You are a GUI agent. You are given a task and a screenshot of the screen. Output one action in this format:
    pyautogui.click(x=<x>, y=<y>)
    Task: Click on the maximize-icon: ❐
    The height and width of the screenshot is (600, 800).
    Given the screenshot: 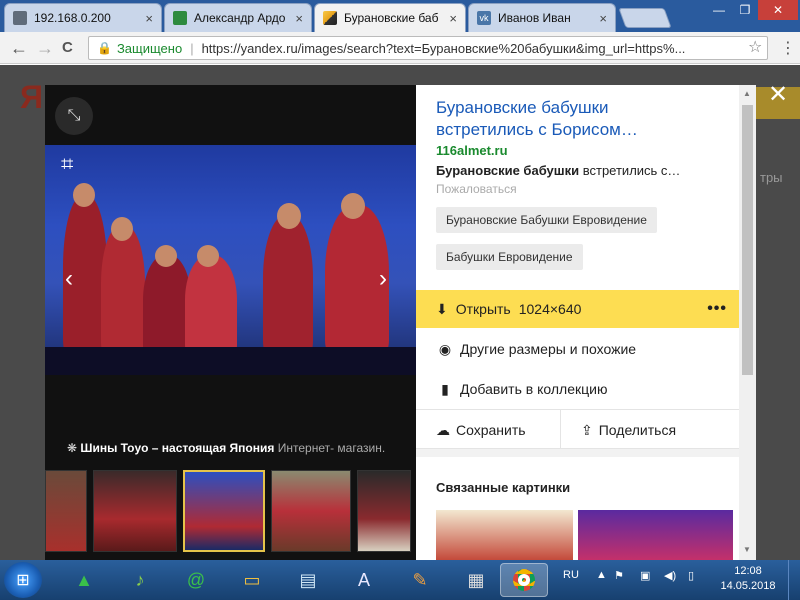 What is the action you would take?
    pyautogui.click(x=745, y=10)
    